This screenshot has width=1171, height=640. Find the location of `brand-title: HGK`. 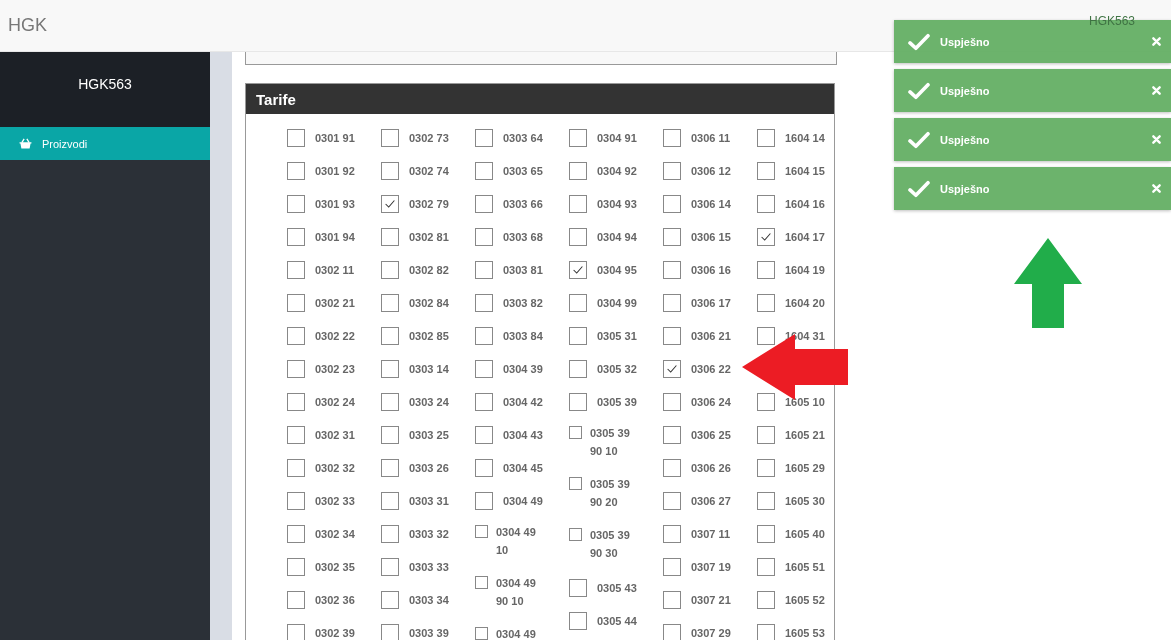

brand-title: HGK is located at coordinates (27, 25).